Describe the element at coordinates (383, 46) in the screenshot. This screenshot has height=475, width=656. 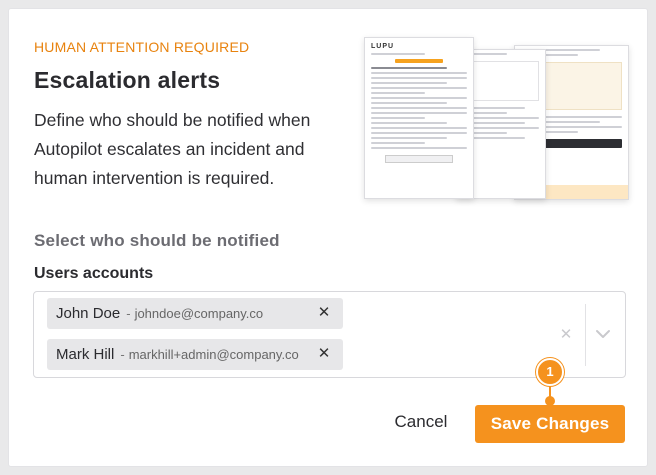
I see `preview-logo: LUPU` at that location.